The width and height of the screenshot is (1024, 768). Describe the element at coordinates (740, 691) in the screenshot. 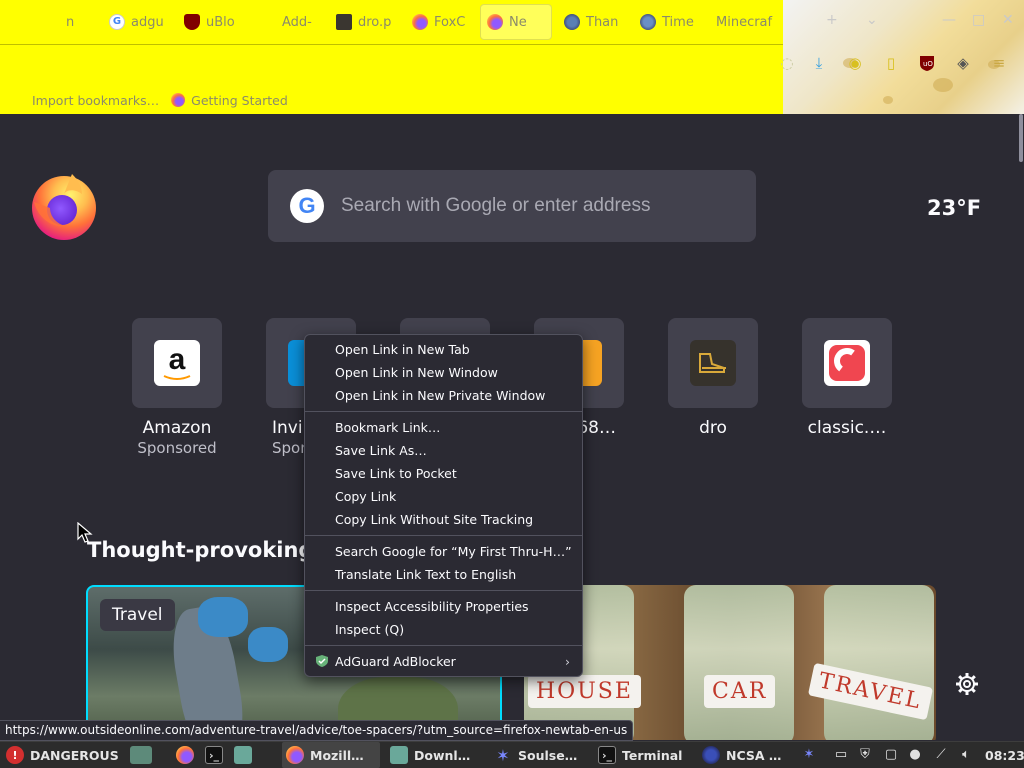

I see `jar-label: CAR` at that location.